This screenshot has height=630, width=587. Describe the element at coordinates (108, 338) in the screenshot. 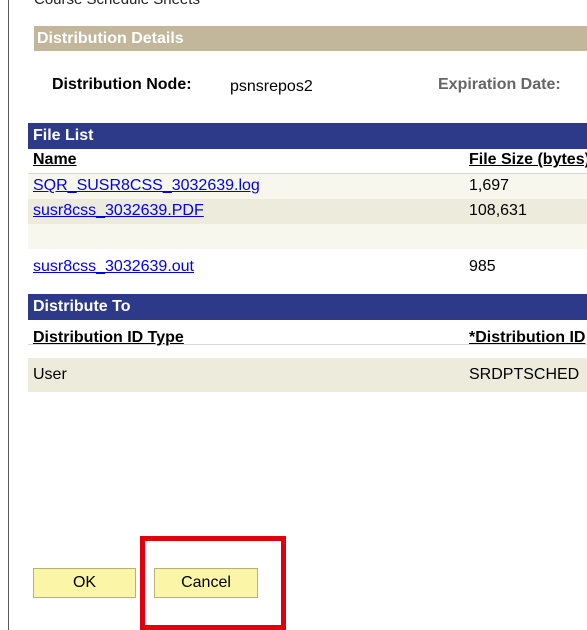

I see `distribution-id-type-column-header: Distribution ID Type` at that location.